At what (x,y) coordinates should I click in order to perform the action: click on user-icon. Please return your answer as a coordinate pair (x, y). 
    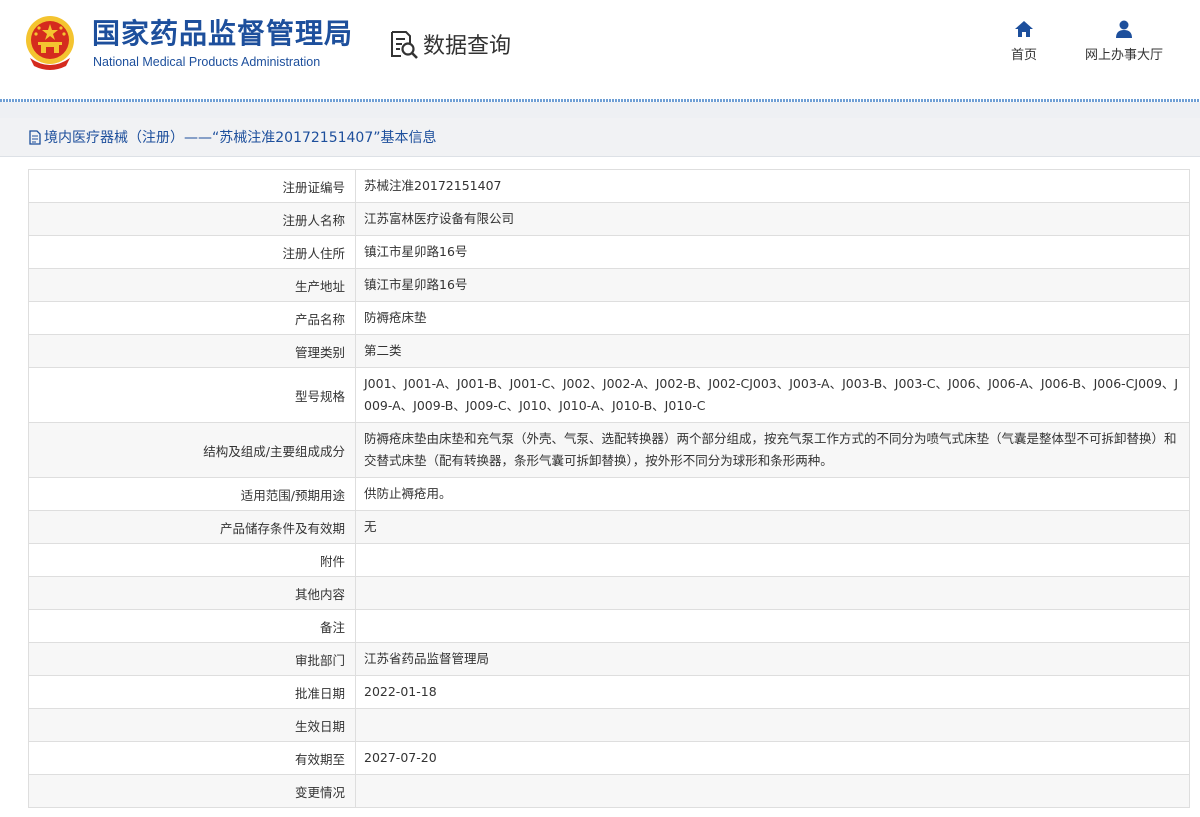
    Looking at the image, I should click on (1124, 29).